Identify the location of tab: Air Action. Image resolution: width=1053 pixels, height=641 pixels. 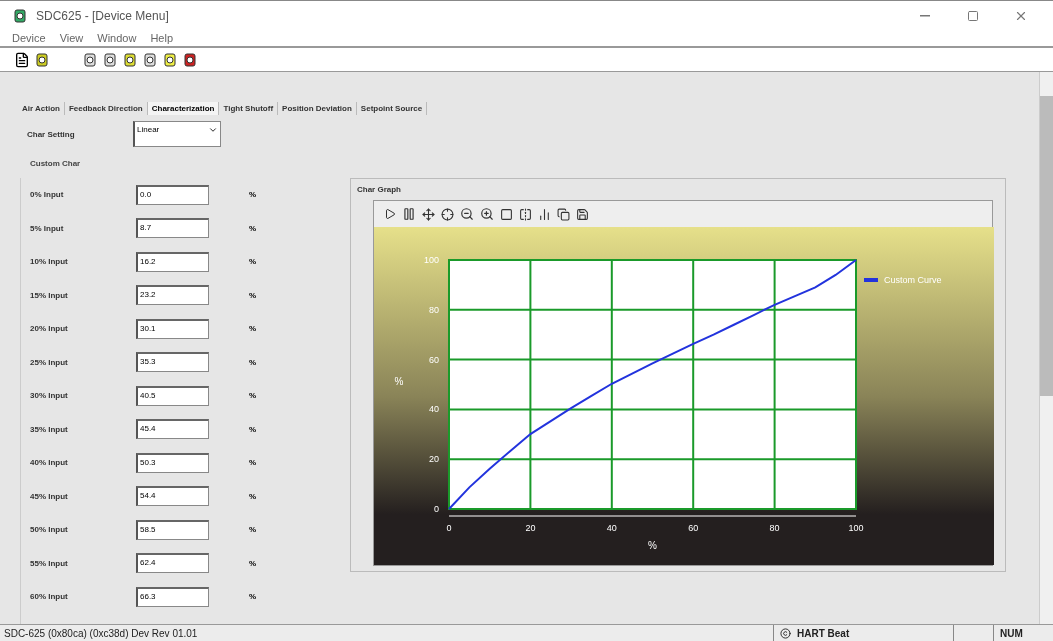
(41, 108).